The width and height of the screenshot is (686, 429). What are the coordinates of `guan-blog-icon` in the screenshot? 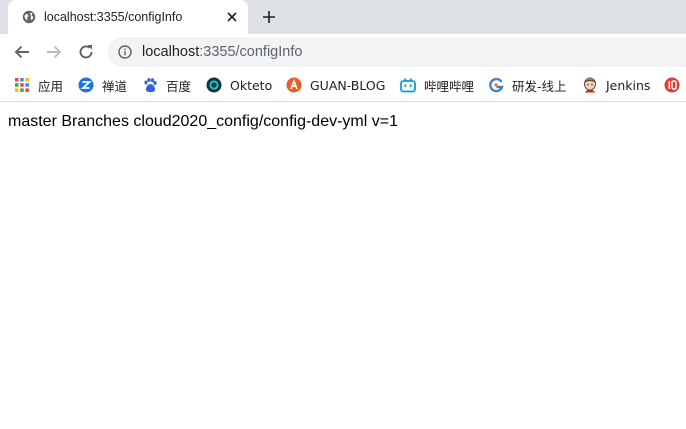 It's located at (294, 85).